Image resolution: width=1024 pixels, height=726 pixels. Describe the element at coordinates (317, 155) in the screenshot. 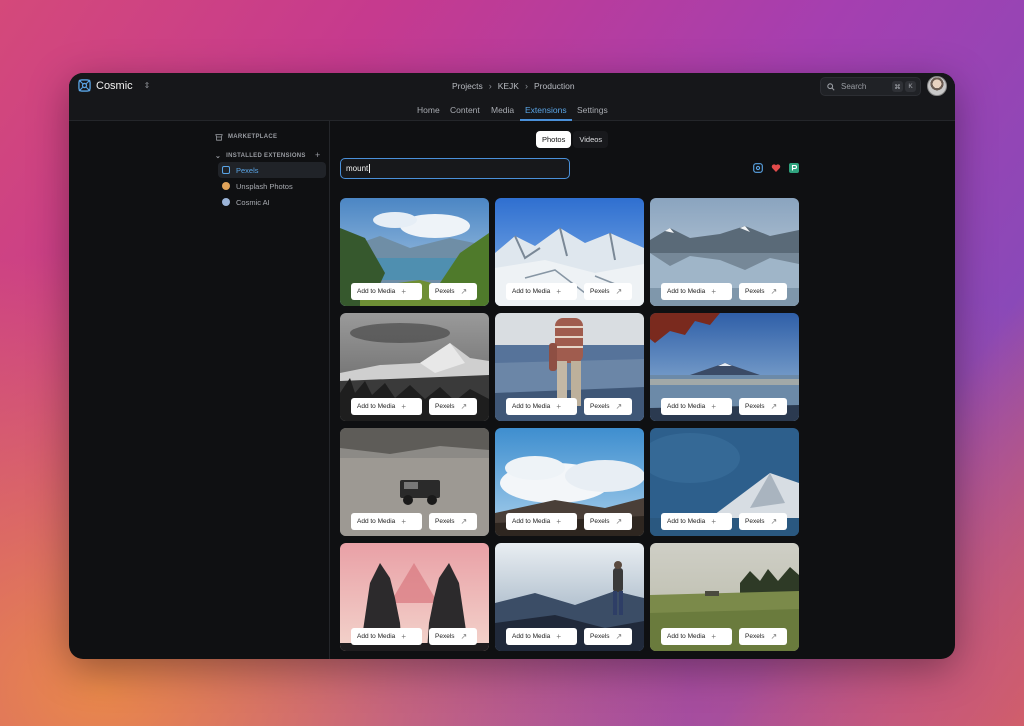

I see `add-extension-icon: +` at that location.